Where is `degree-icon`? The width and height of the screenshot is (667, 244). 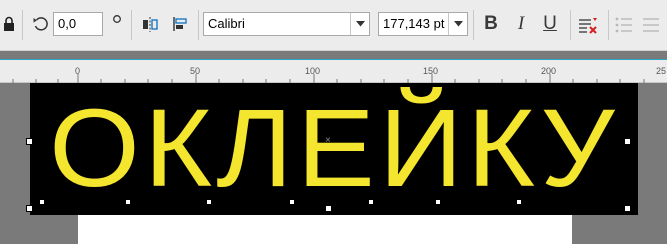 degree-icon is located at coordinates (117, 19).